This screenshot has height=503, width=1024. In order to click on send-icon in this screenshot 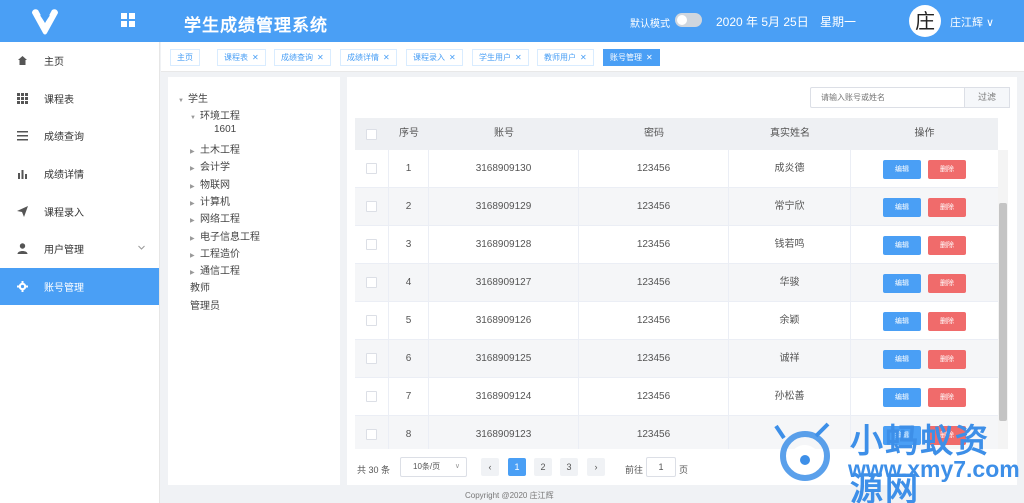, I will do `click(22, 211)`.